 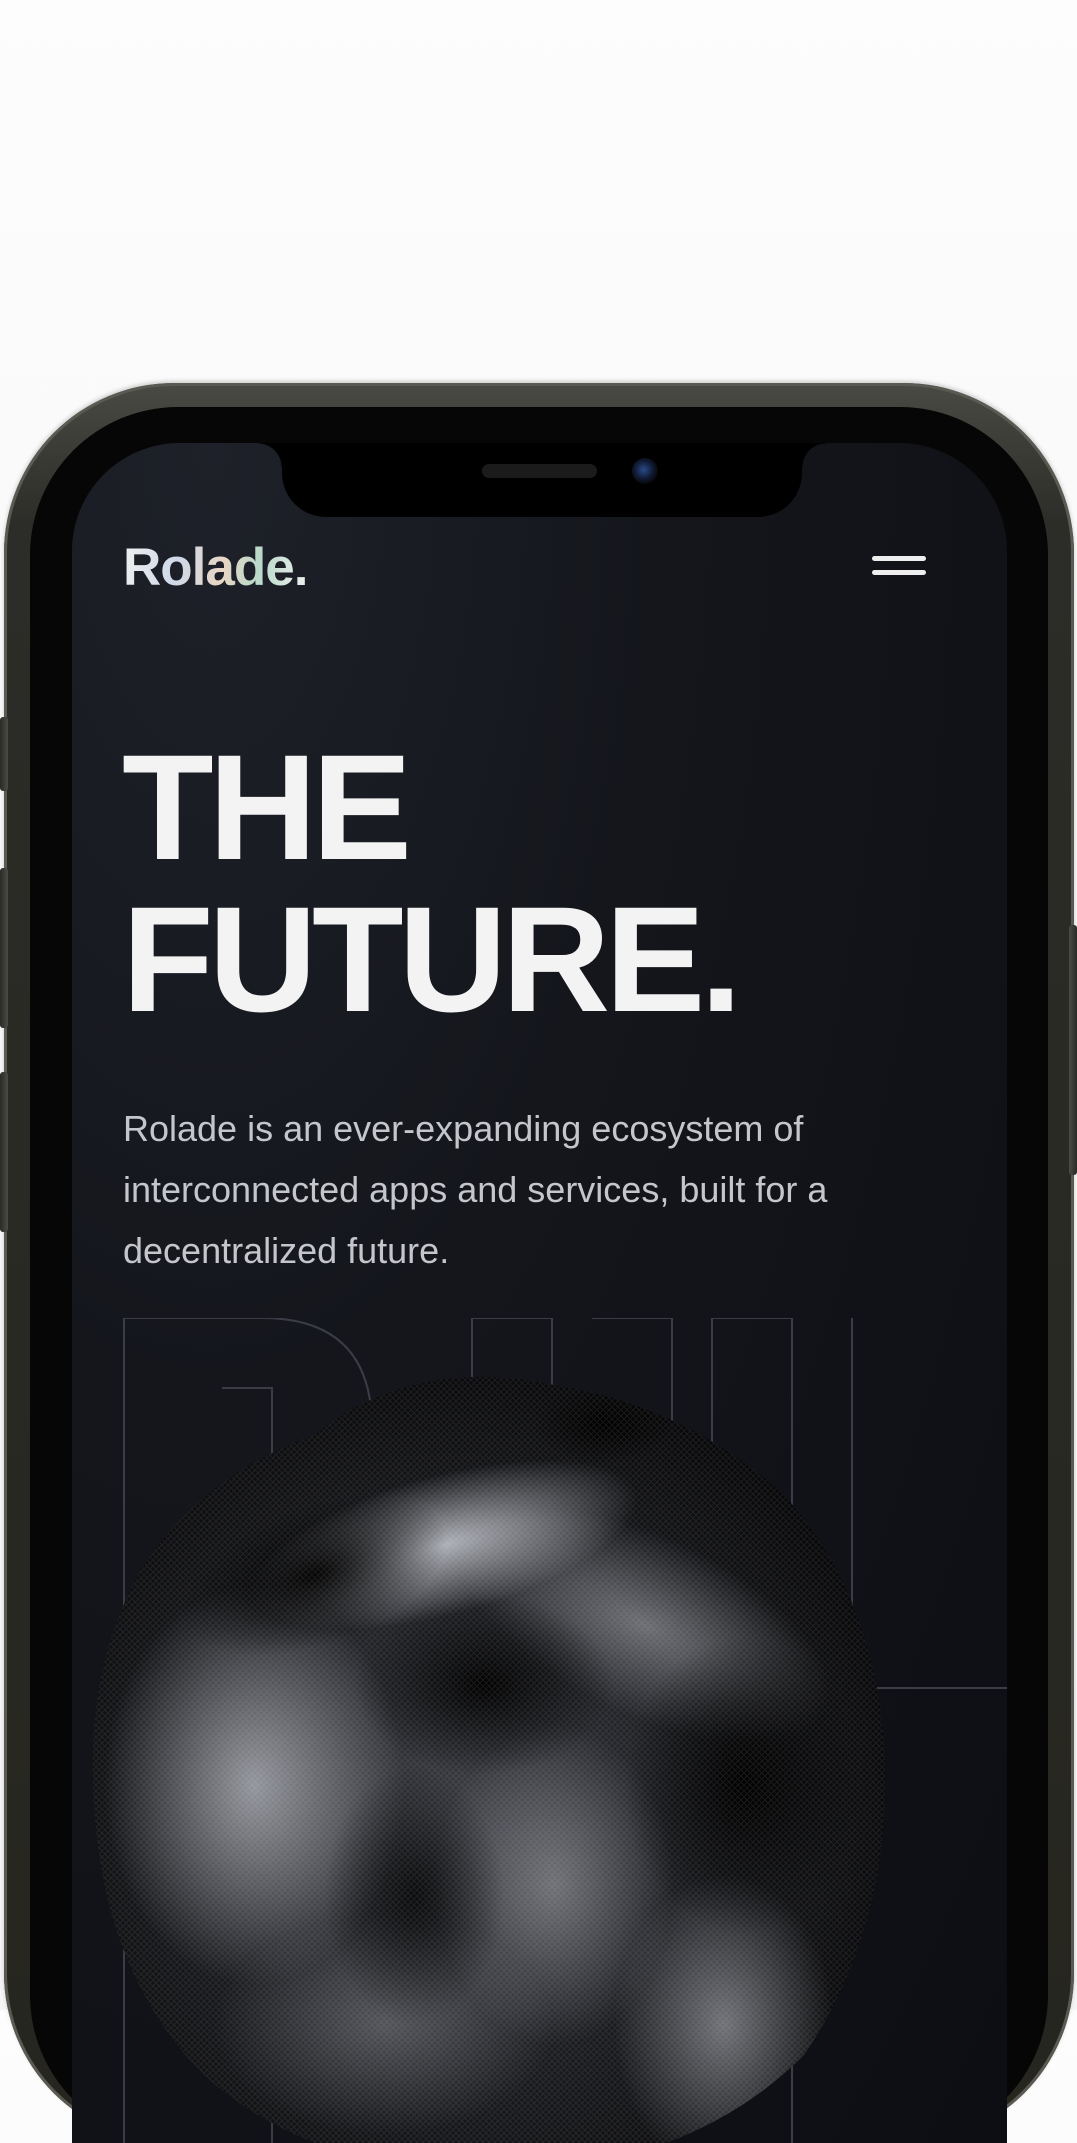 I want to click on phone-notch, so click(x=542, y=480).